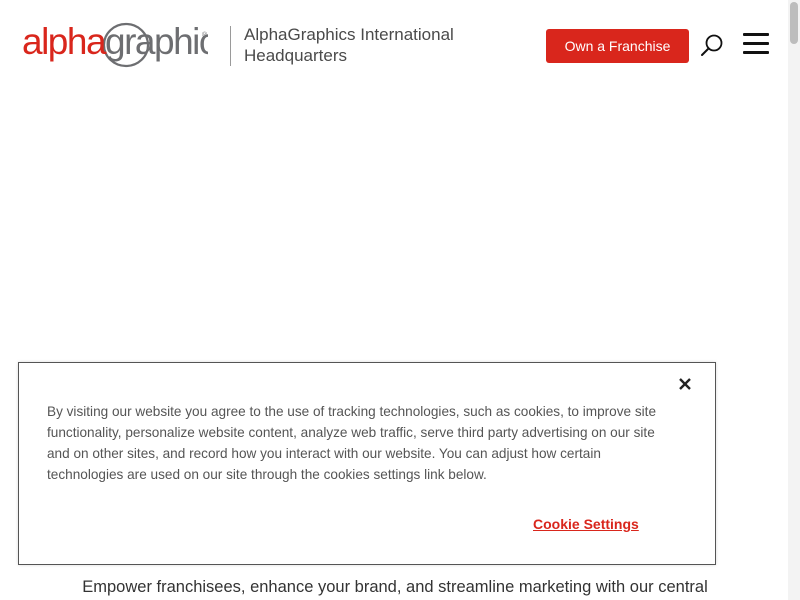  What do you see at coordinates (349, 45) in the screenshot?
I see `headquarters-title: AlphaGraphics International Headquarters` at bounding box center [349, 45].